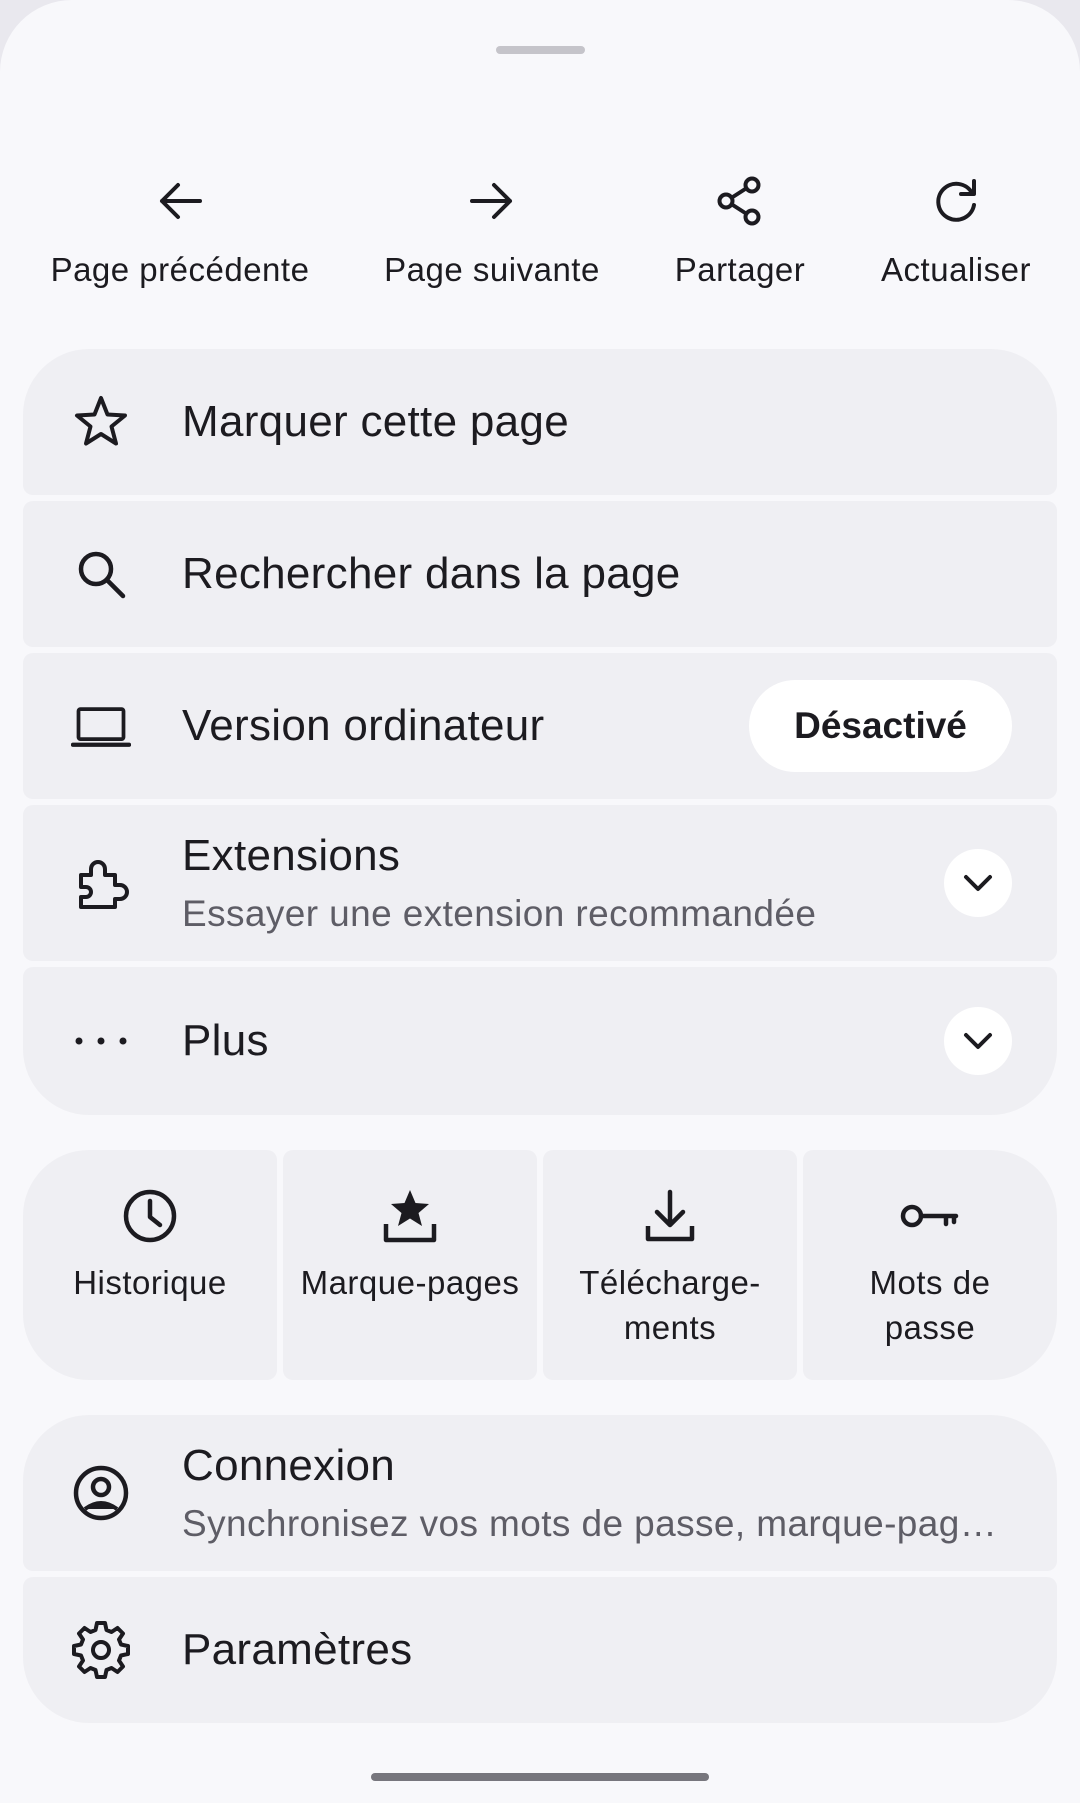 The image size is (1080, 1803). Describe the element at coordinates (499, 913) in the screenshot. I see `extensions-subtitle: Essayer une extension recommandée` at that location.